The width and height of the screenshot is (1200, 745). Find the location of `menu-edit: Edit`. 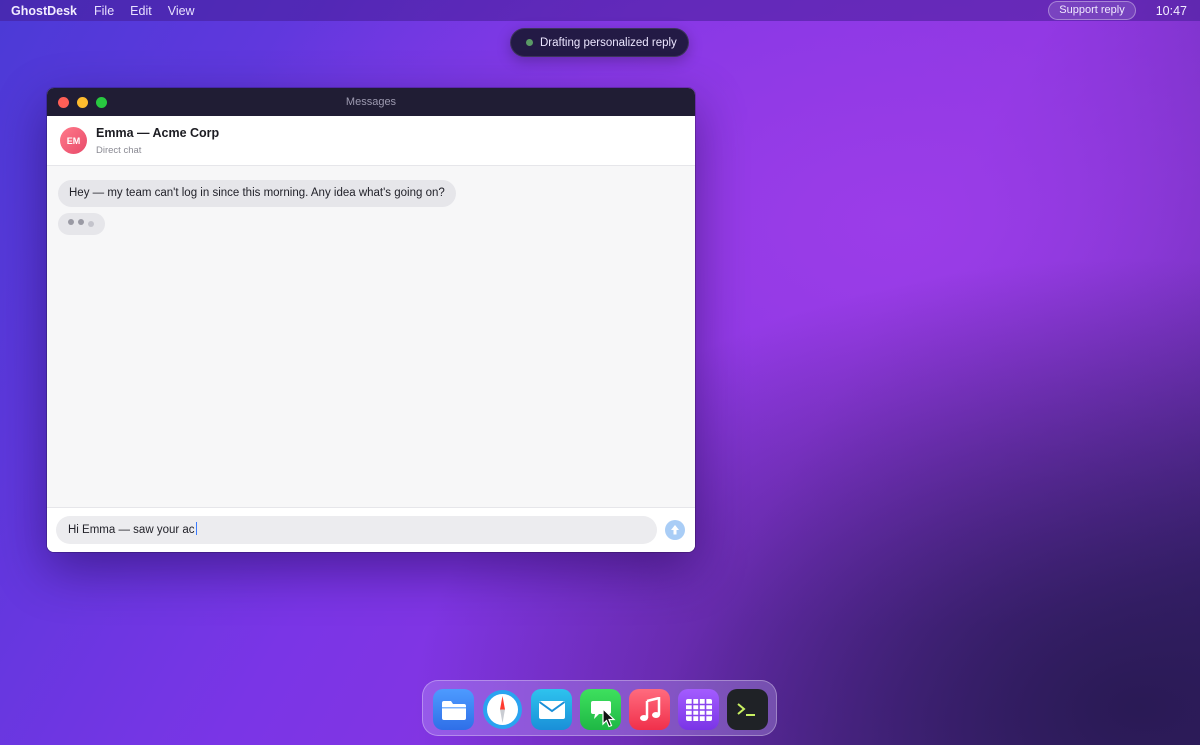

menu-edit: Edit is located at coordinates (141, 11).